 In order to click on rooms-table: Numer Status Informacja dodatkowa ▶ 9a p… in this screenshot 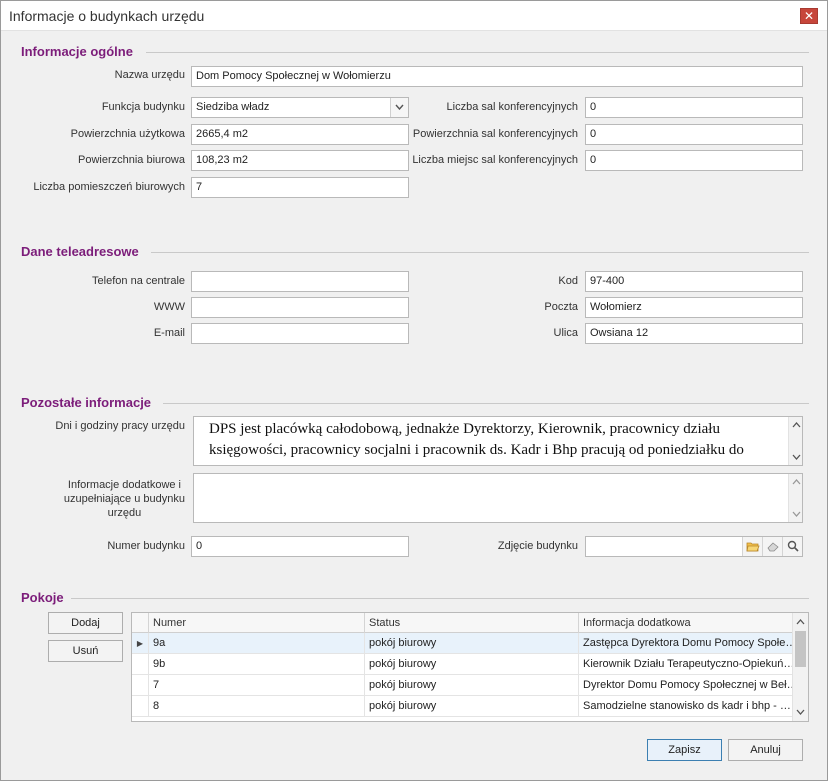, I will do `click(470, 667)`.